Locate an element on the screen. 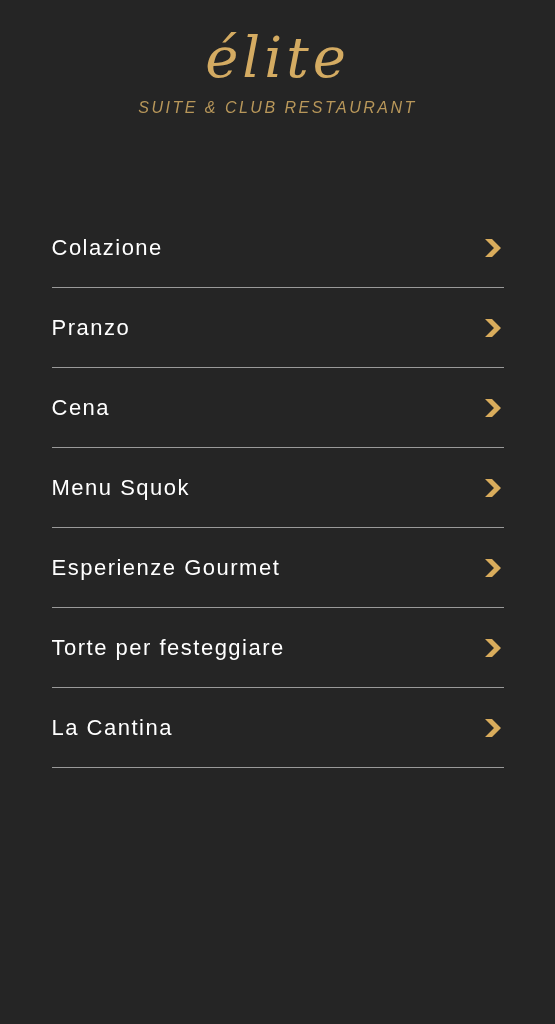  menu-item: Torte per festeggiare is located at coordinates (277, 648).